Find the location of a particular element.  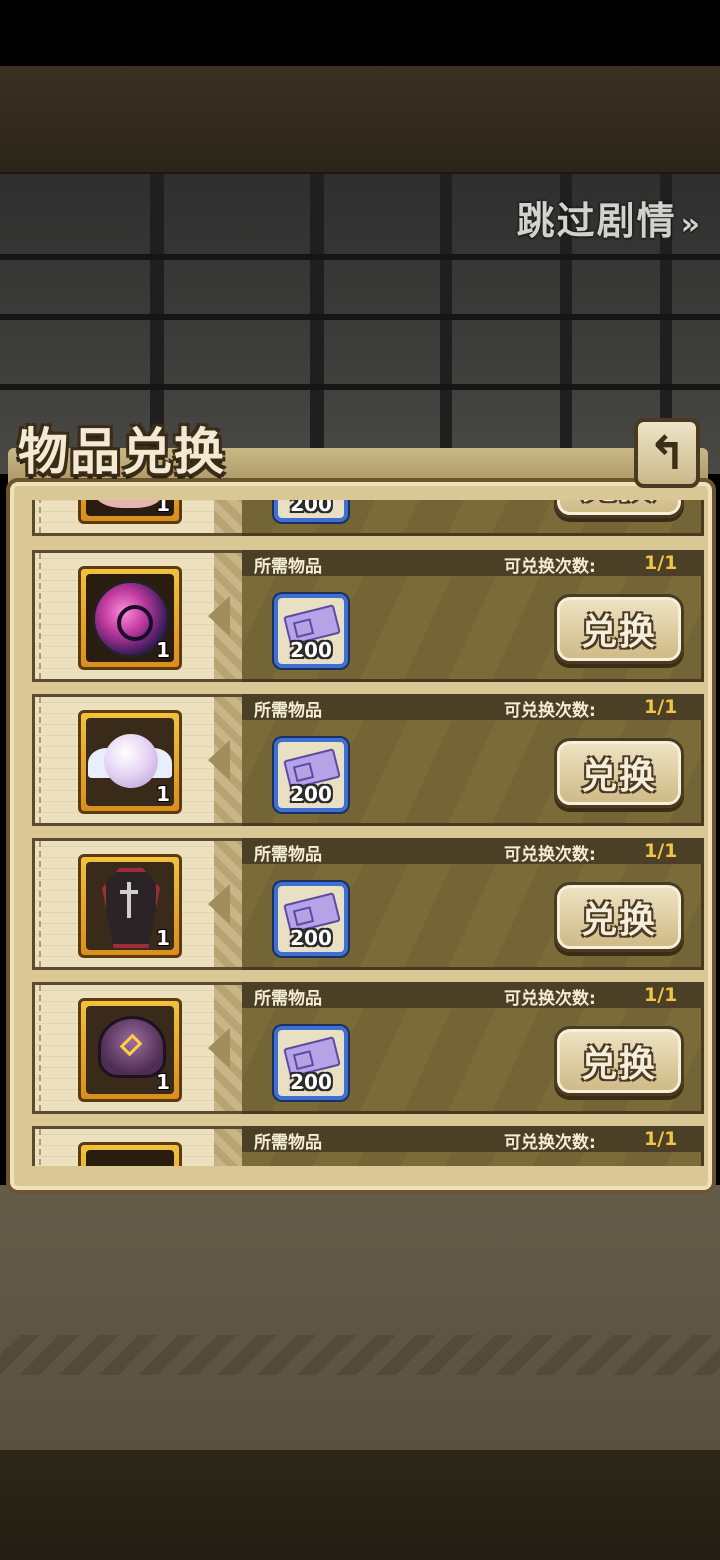

skip-story-label: 跳过剧情 is located at coordinates (596, 221).